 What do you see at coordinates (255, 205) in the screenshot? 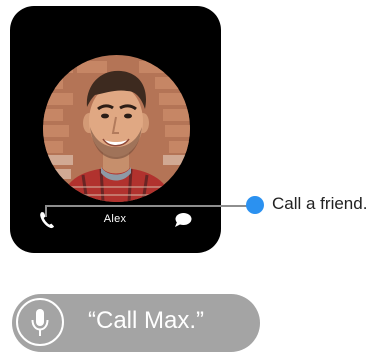
I see `callout-dot` at bounding box center [255, 205].